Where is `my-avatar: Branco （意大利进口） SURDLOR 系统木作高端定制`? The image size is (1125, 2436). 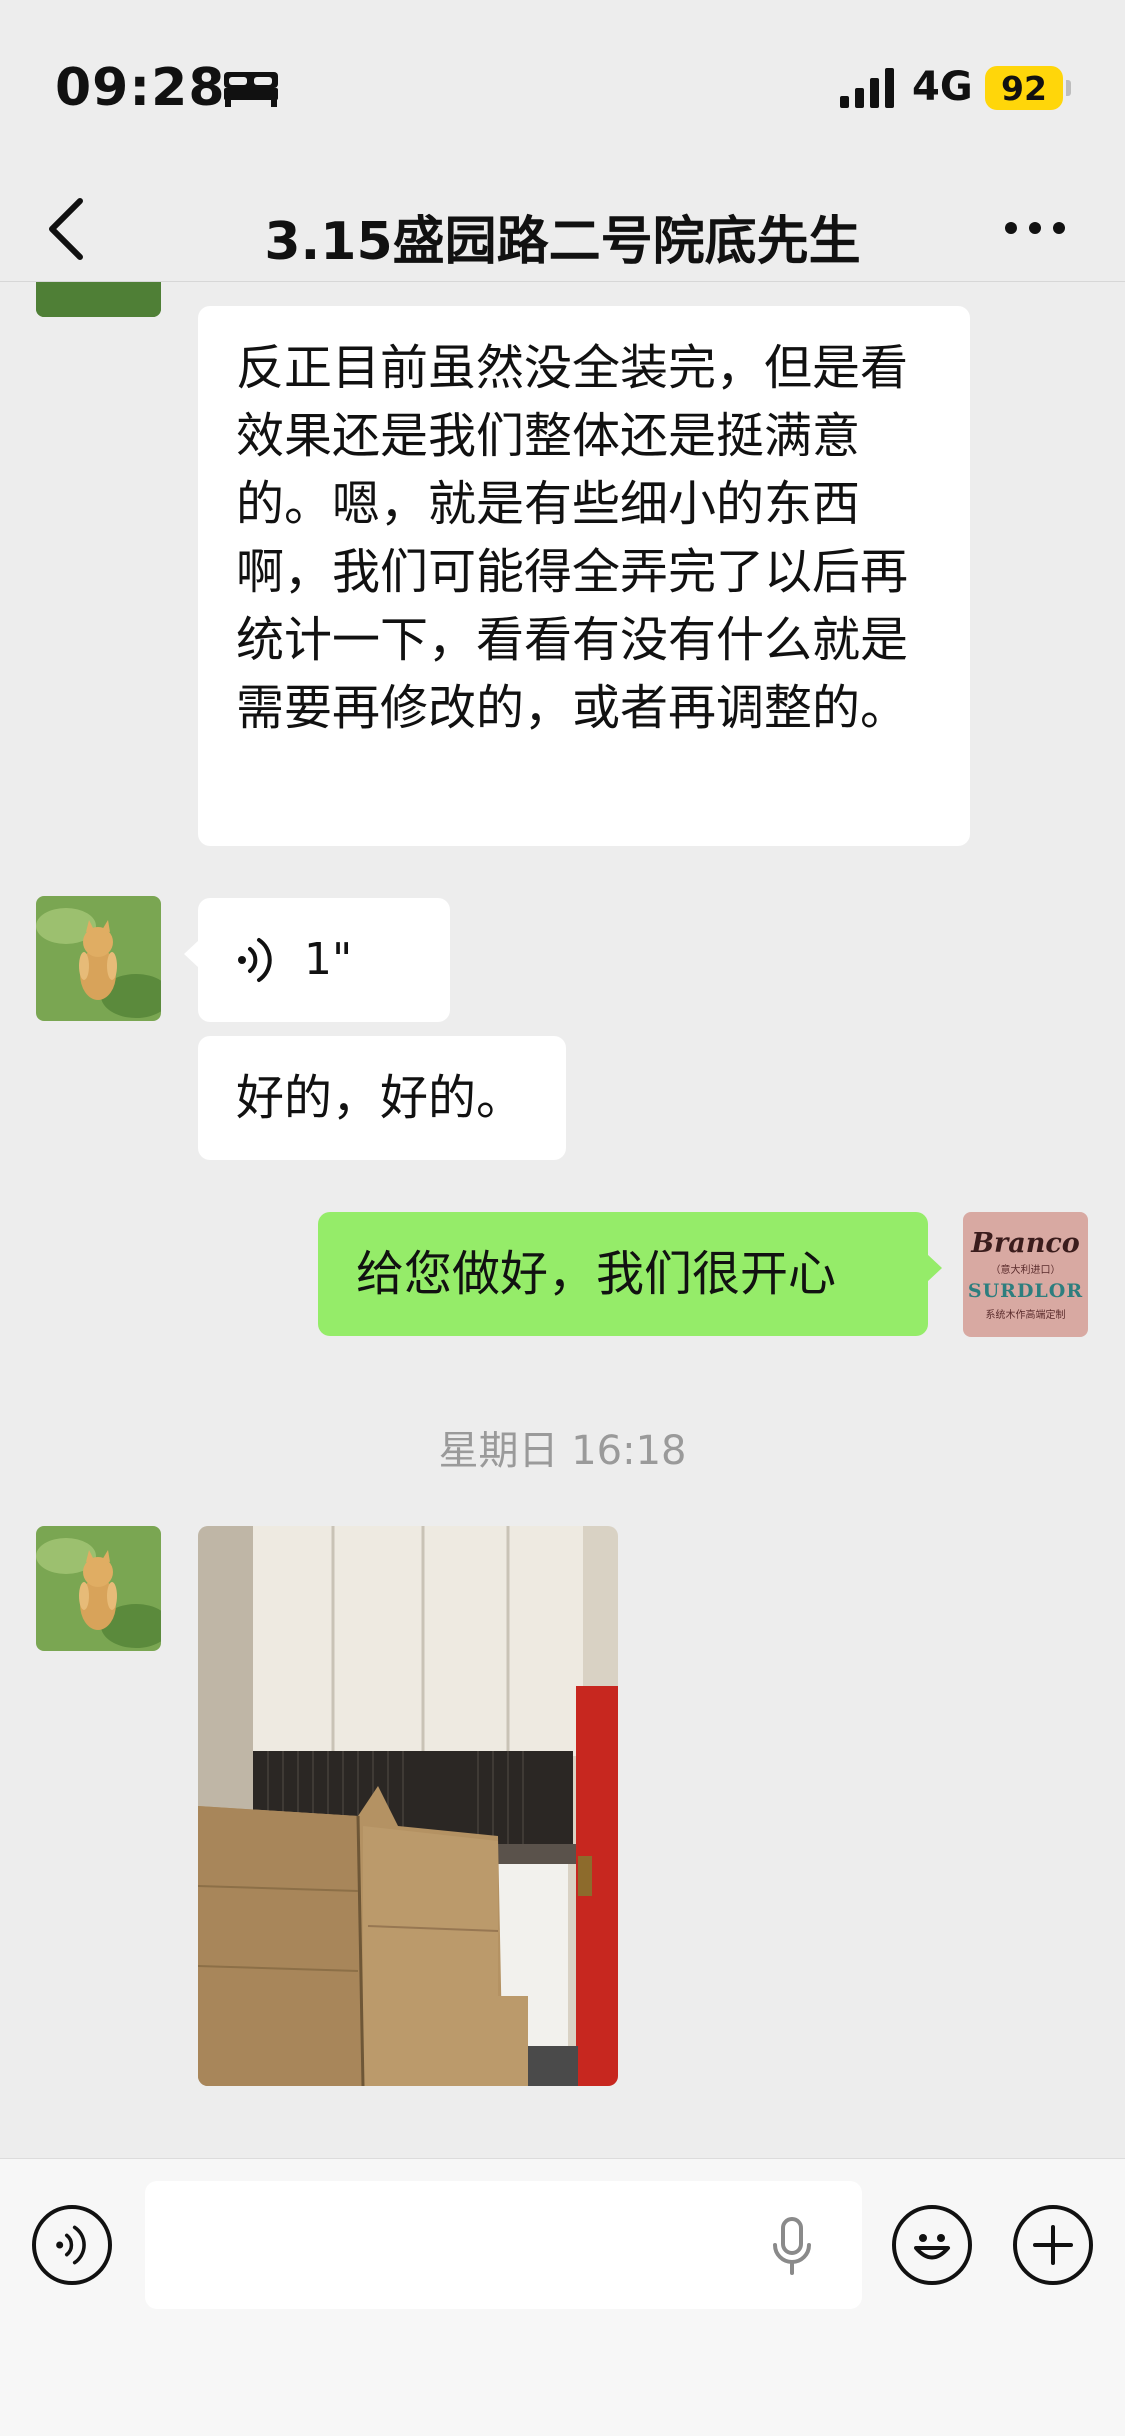
my-avatar: Branco （意大利进口） SURDLOR 系统木作高端定制 is located at coordinates (1025, 1274).